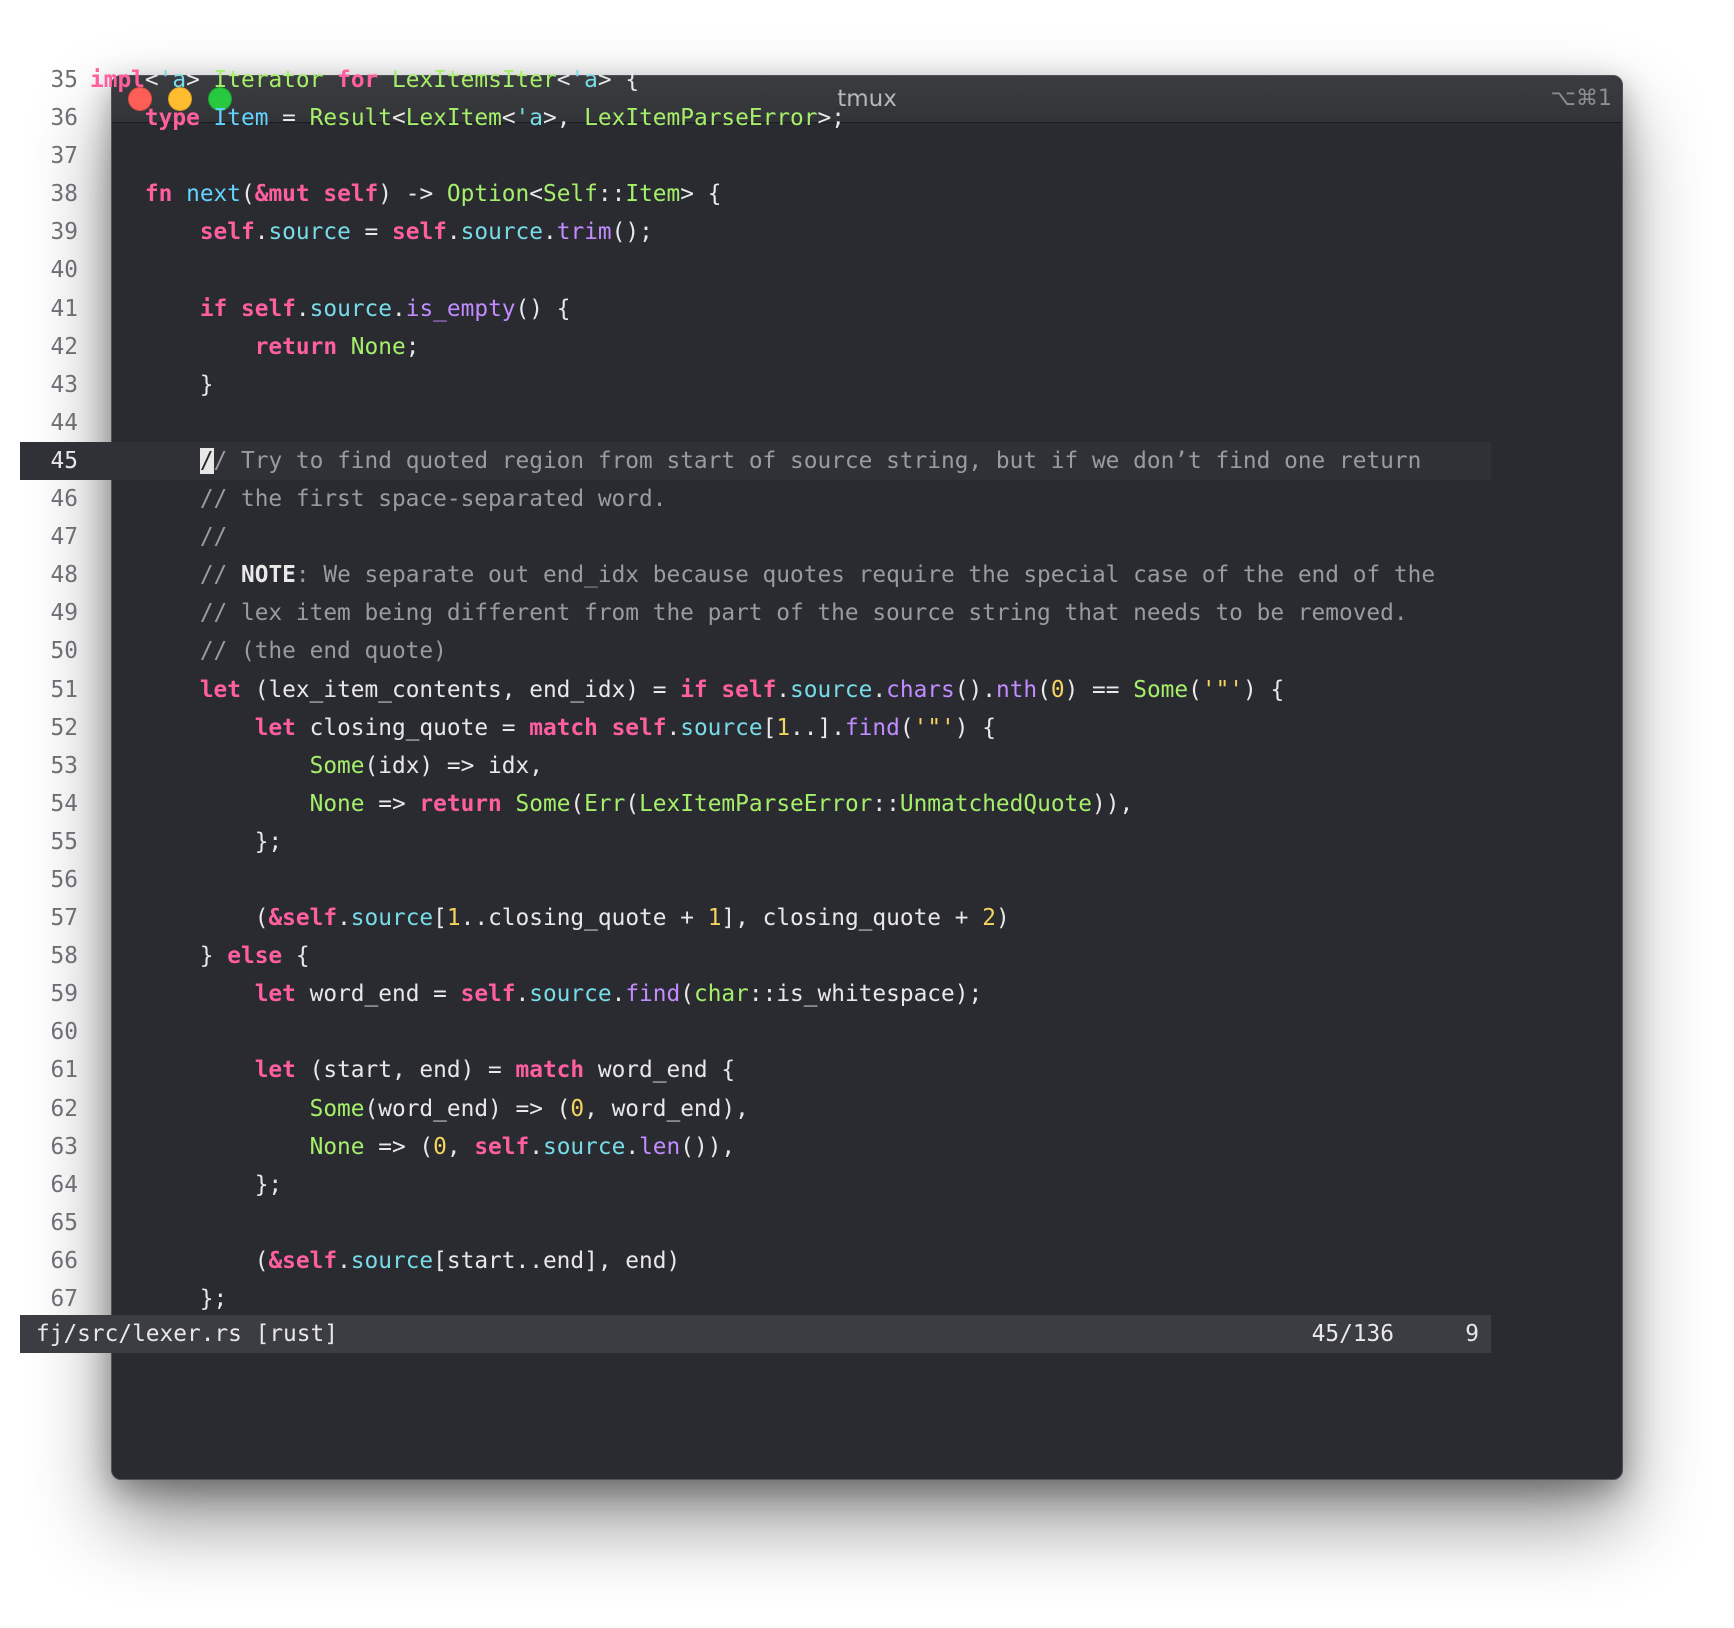 This screenshot has width=1734, height=1628. Describe the element at coordinates (755, 1185) in the screenshot. I see `code-line: 64 };` at that location.